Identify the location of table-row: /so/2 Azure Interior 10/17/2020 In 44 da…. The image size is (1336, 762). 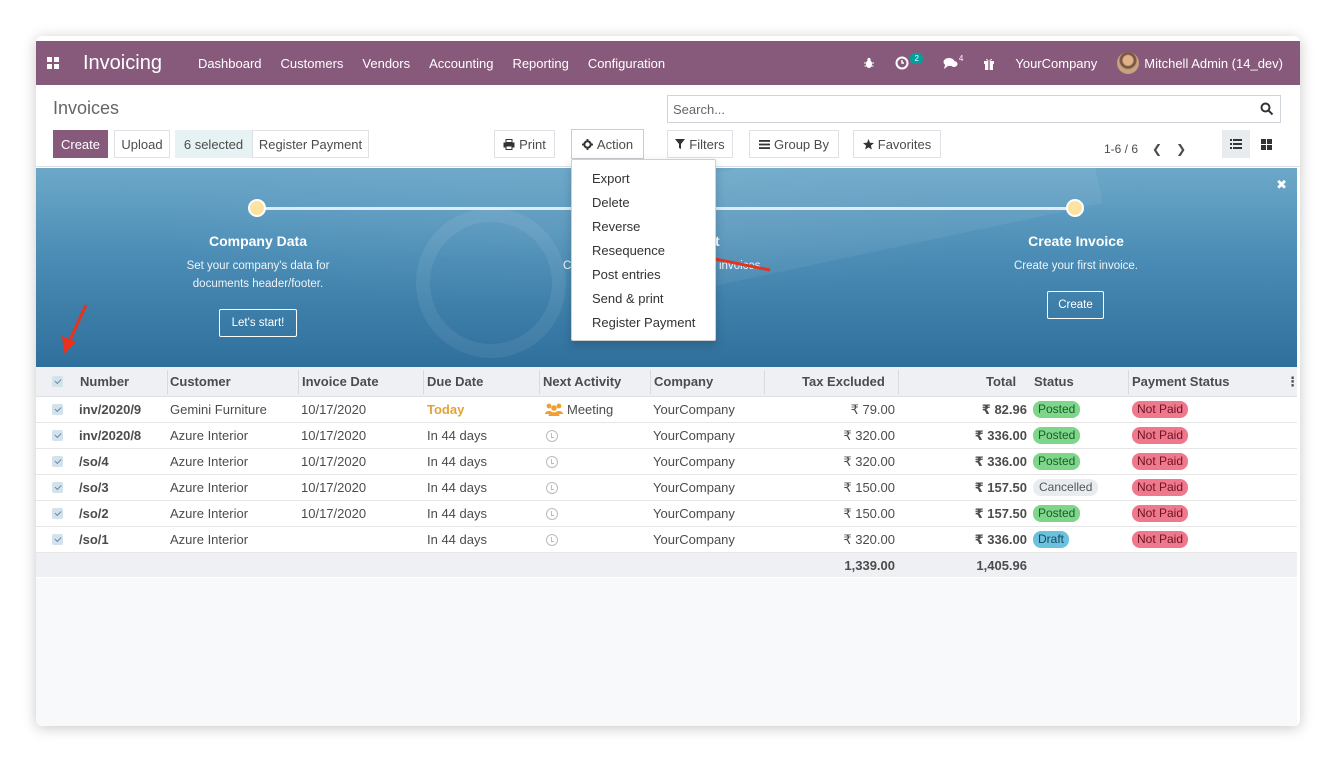
(666, 514).